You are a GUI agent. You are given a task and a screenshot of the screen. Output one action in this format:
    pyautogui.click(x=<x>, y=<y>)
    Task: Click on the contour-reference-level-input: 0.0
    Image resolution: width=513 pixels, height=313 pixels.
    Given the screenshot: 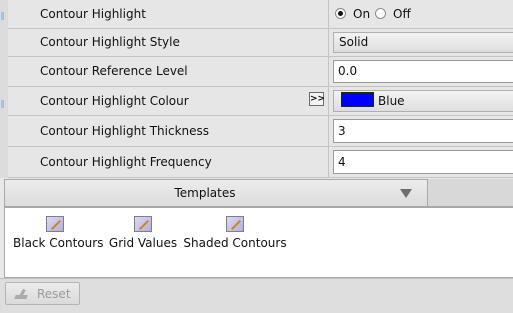 What is the action you would take?
    pyautogui.click(x=423, y=71)
    